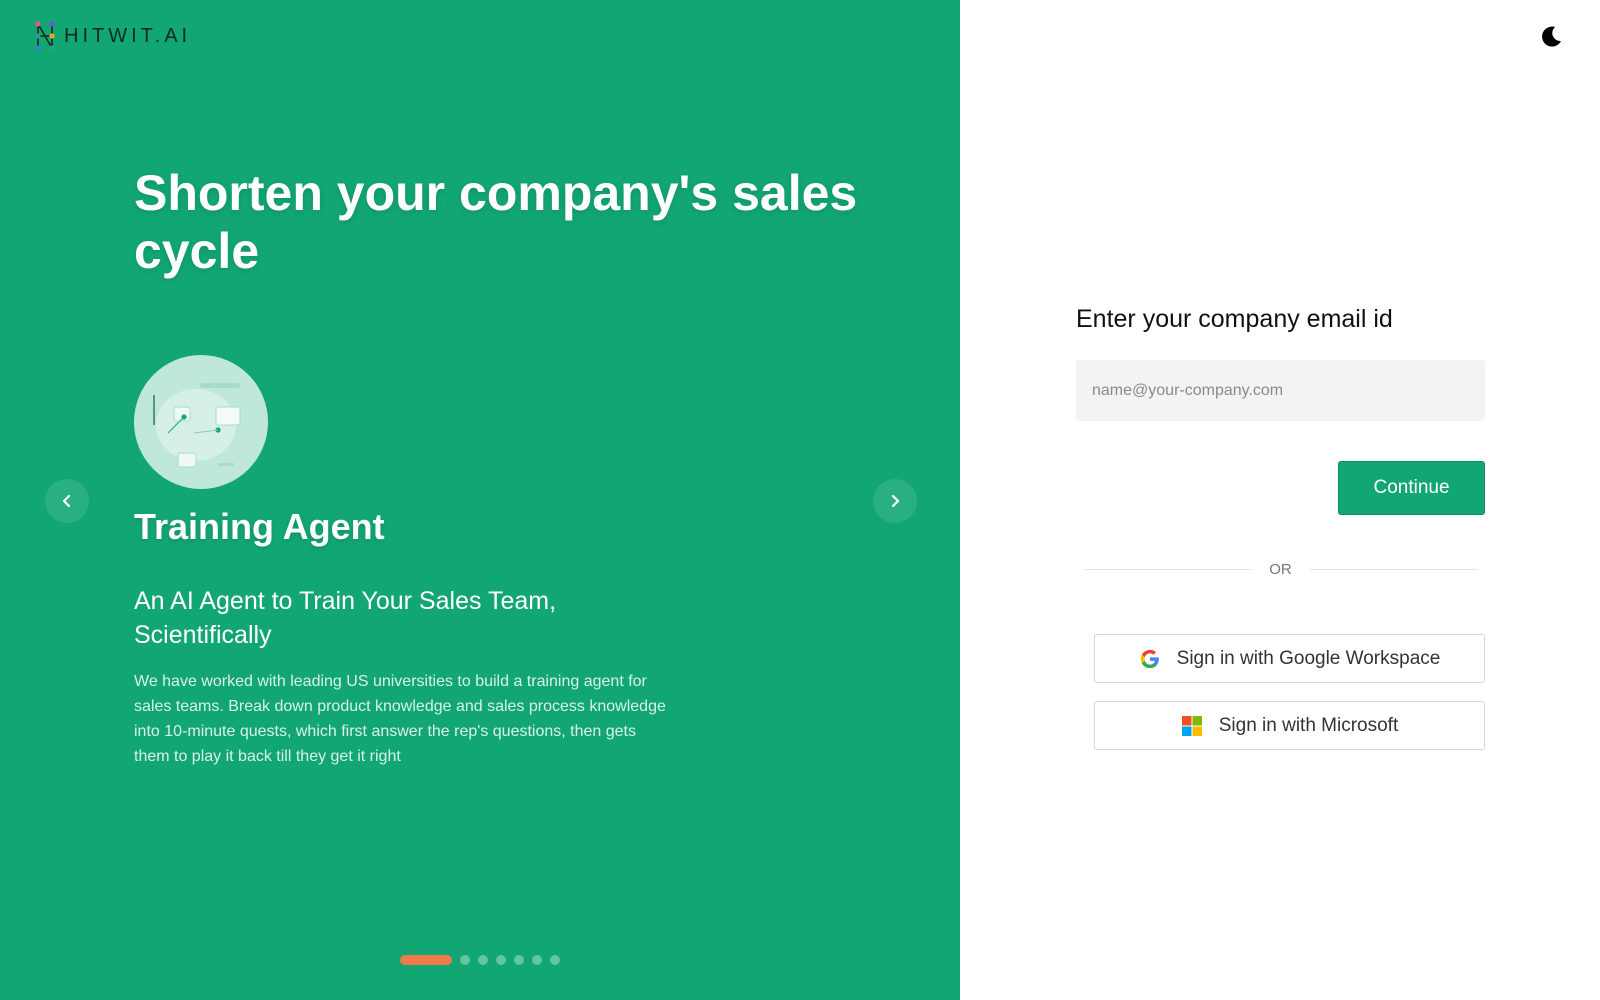  Describe the element at coordinates (1191, 725) in the screenshot. I see `microsoft-icon` at that location.